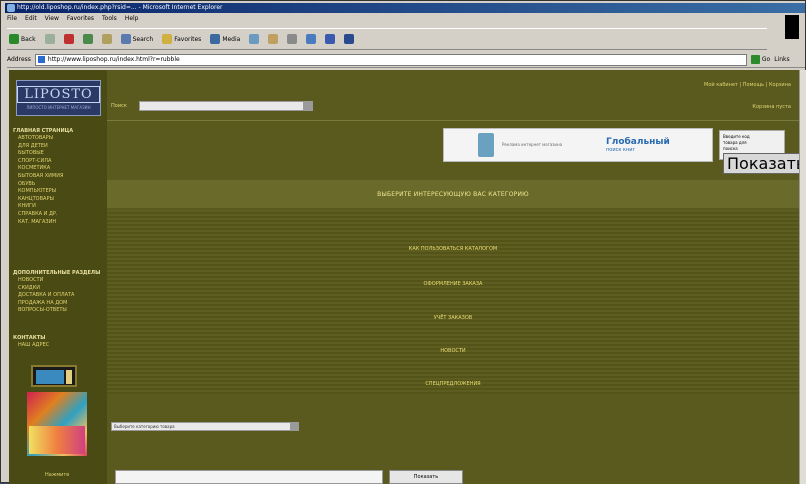  I want to click on site-logo: LIPOSTO ЛИПОСТО ИНТЕРНЕТ МАГАЗИН, so click(58, 98).